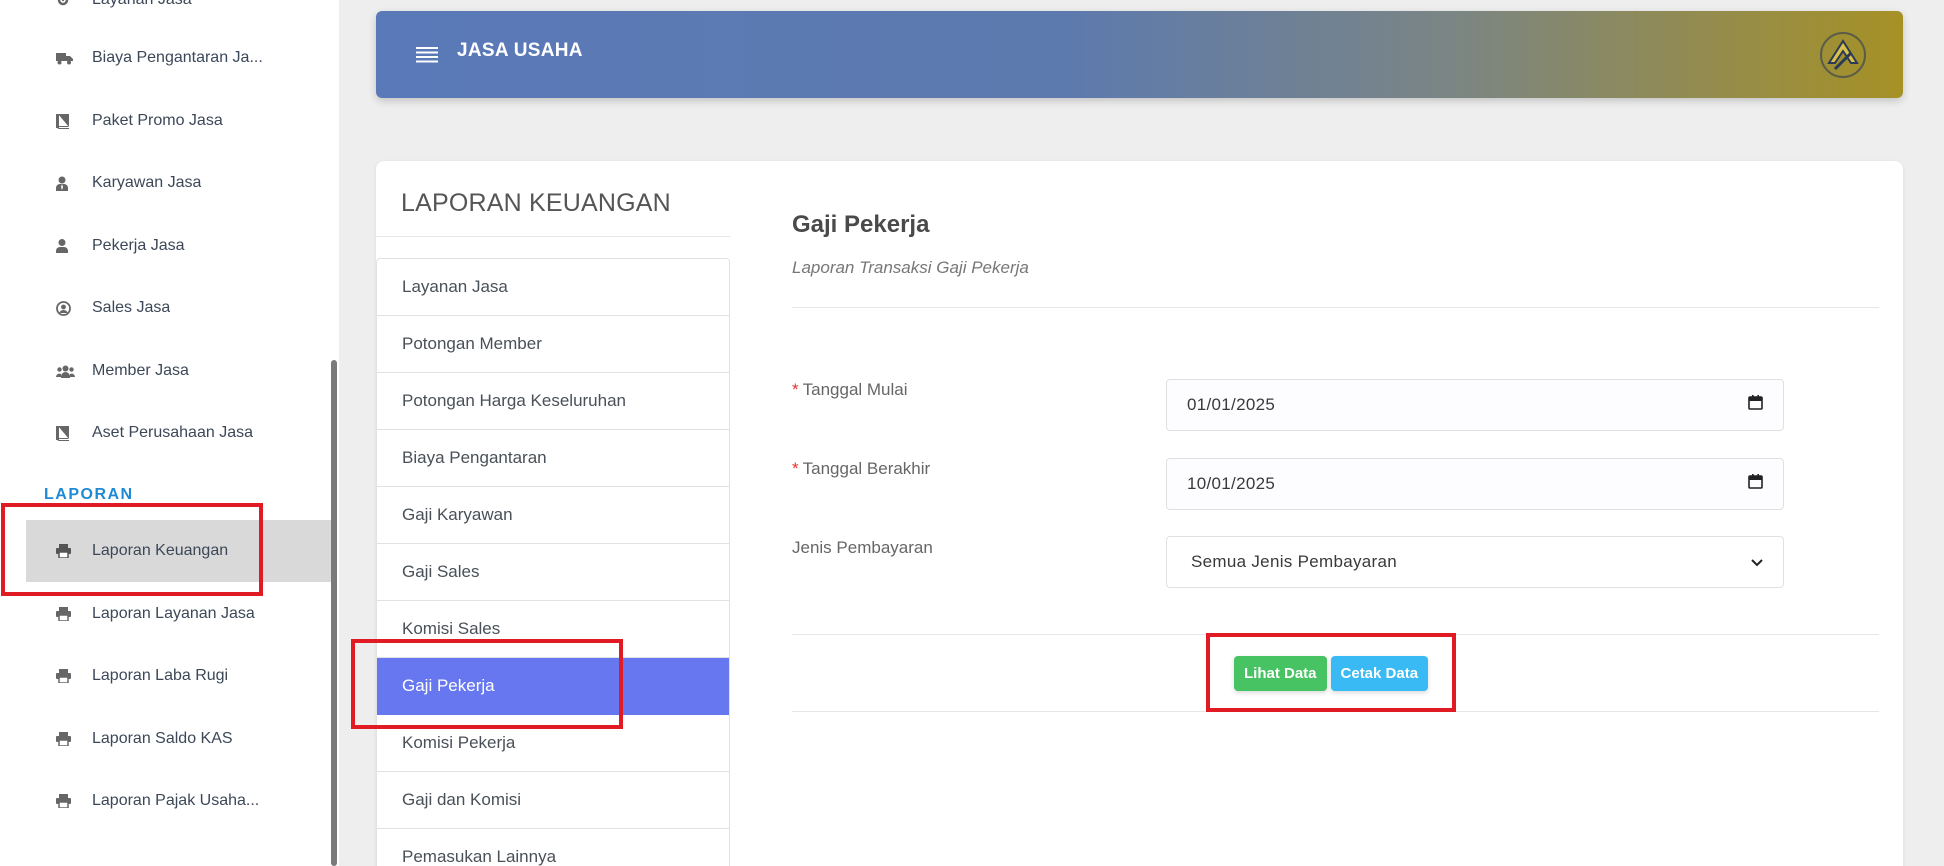 The image size is (1944, 866). Describe the element at coordinates (1231, 404) in the screenshot. I see `start-date-value: 01/01/2025` at that location.